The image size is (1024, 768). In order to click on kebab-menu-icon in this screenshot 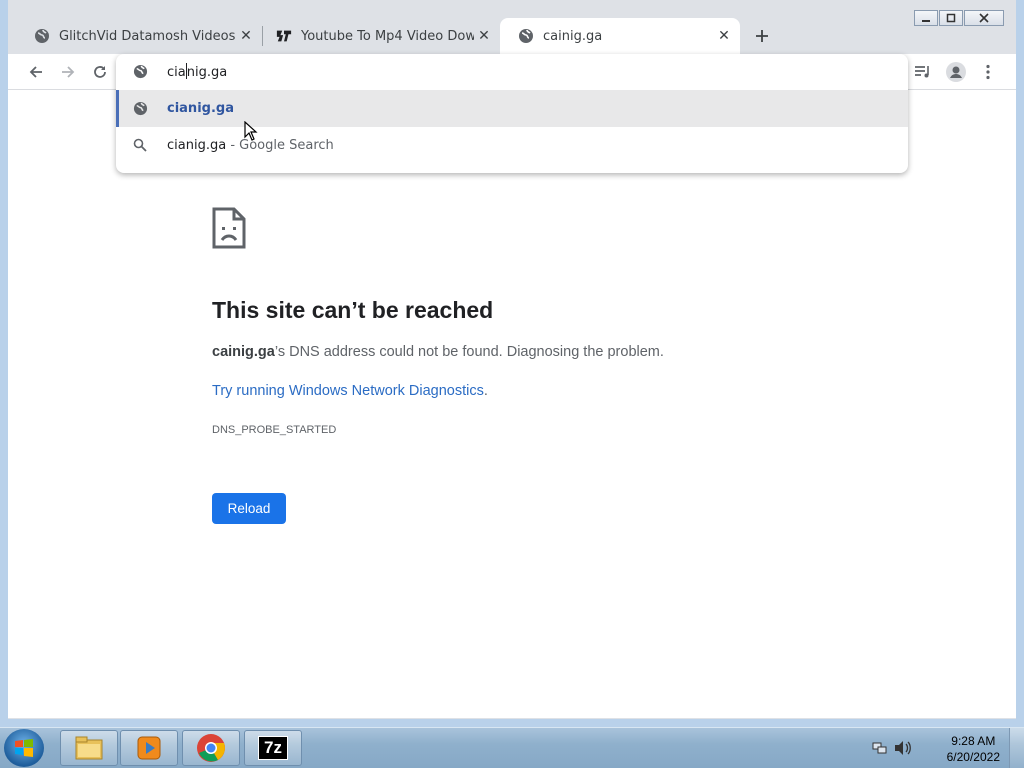, I will do `click(988, 72)`.